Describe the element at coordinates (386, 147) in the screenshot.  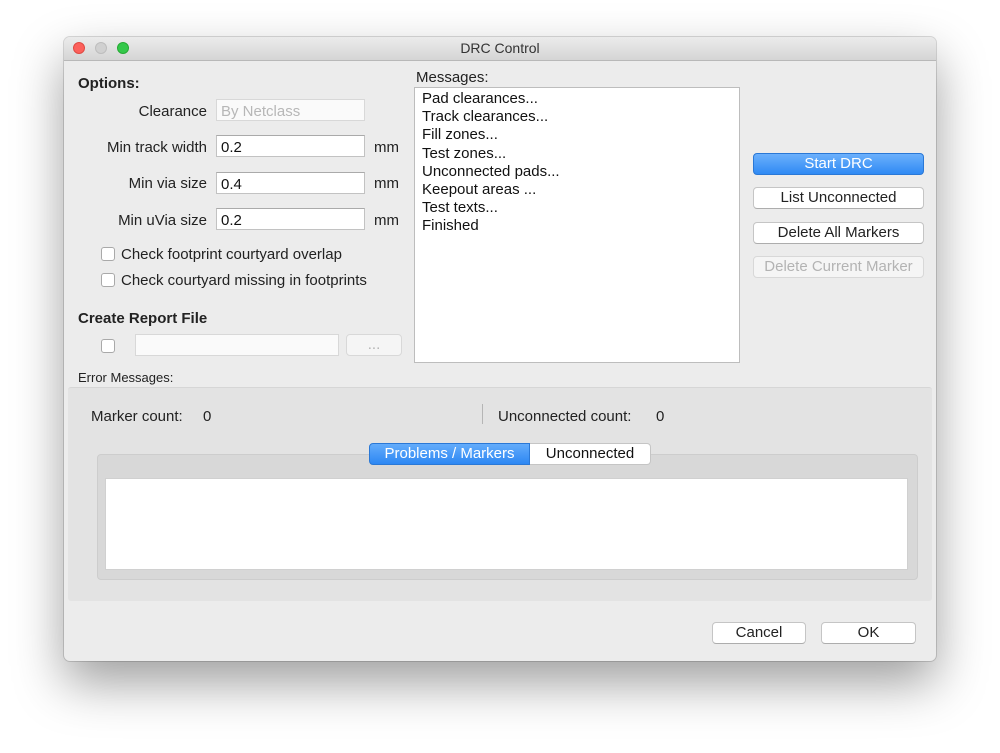
I see `min-track-width-unit: mm` at that location.